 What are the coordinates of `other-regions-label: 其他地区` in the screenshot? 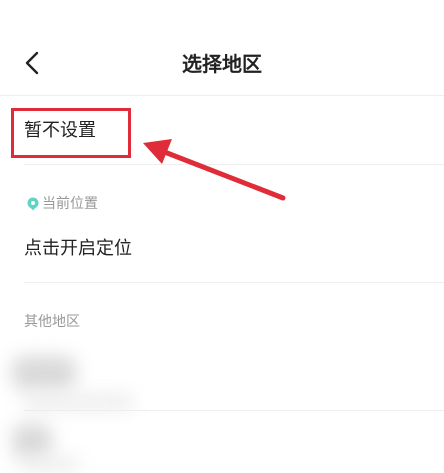 It's located at (52, 322).